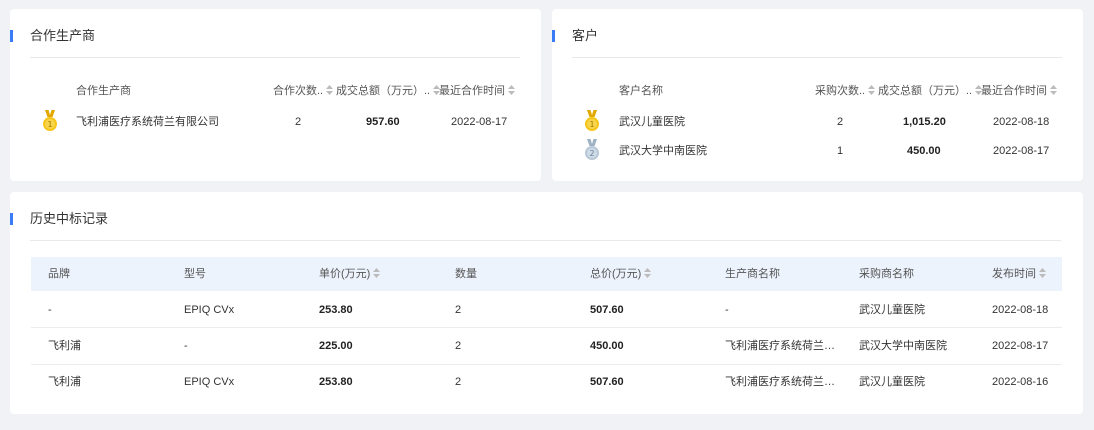  I want to click on history-title: 历史中标记录, so click(69, 218).